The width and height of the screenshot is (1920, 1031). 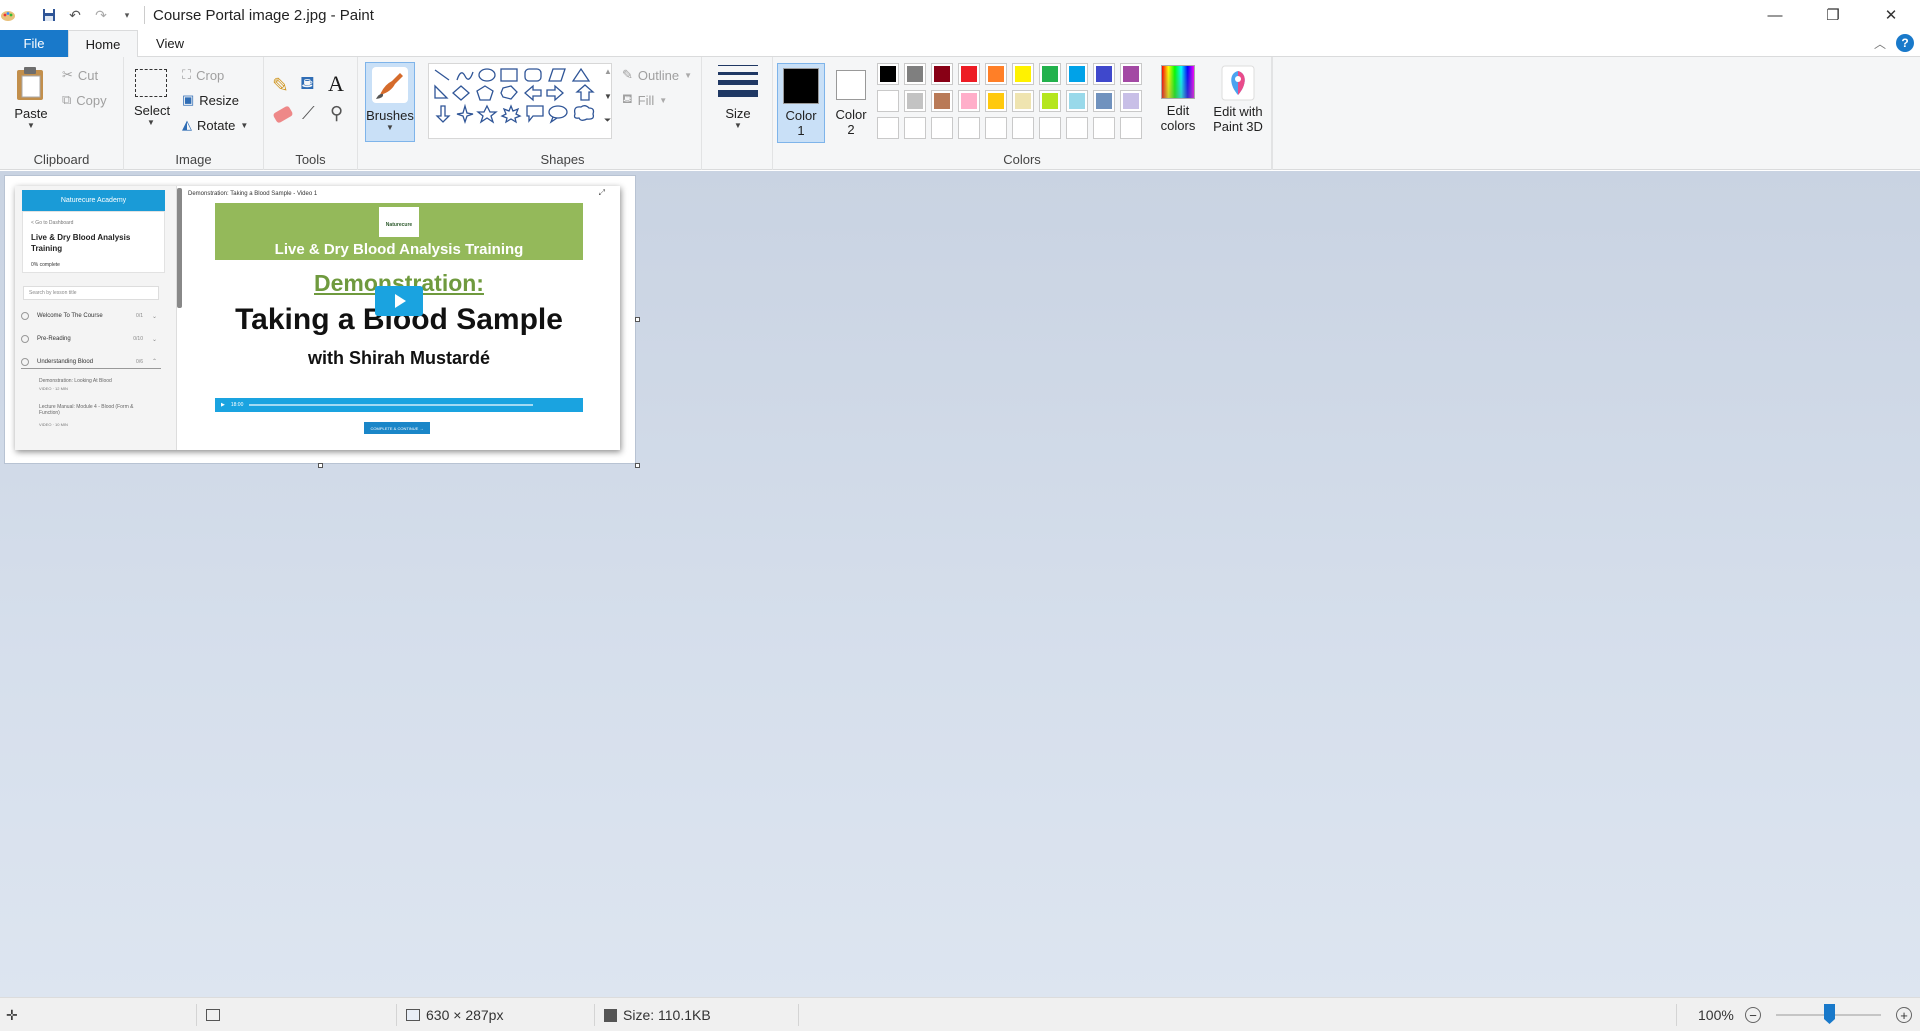 I want to click on color1-button: Color 1, so click(x=801, y=103).